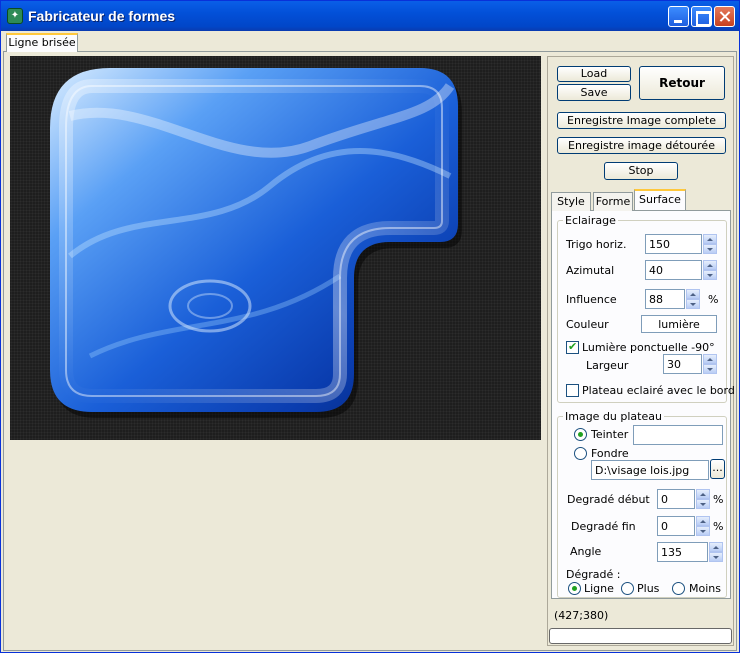 The width and height of the screenshot is (740, 653). What do you see at coordinates (641, 145) in the screenshot?
I see `save-cutout-image-button: Enregistre image détourée` at bounding box center [641, 145].